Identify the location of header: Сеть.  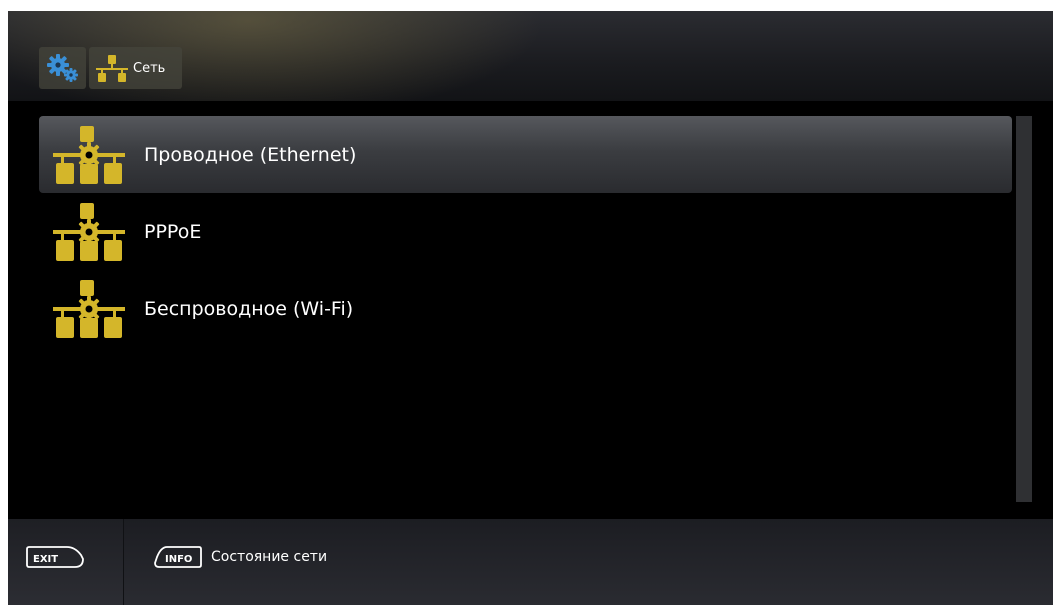
(530, 56).